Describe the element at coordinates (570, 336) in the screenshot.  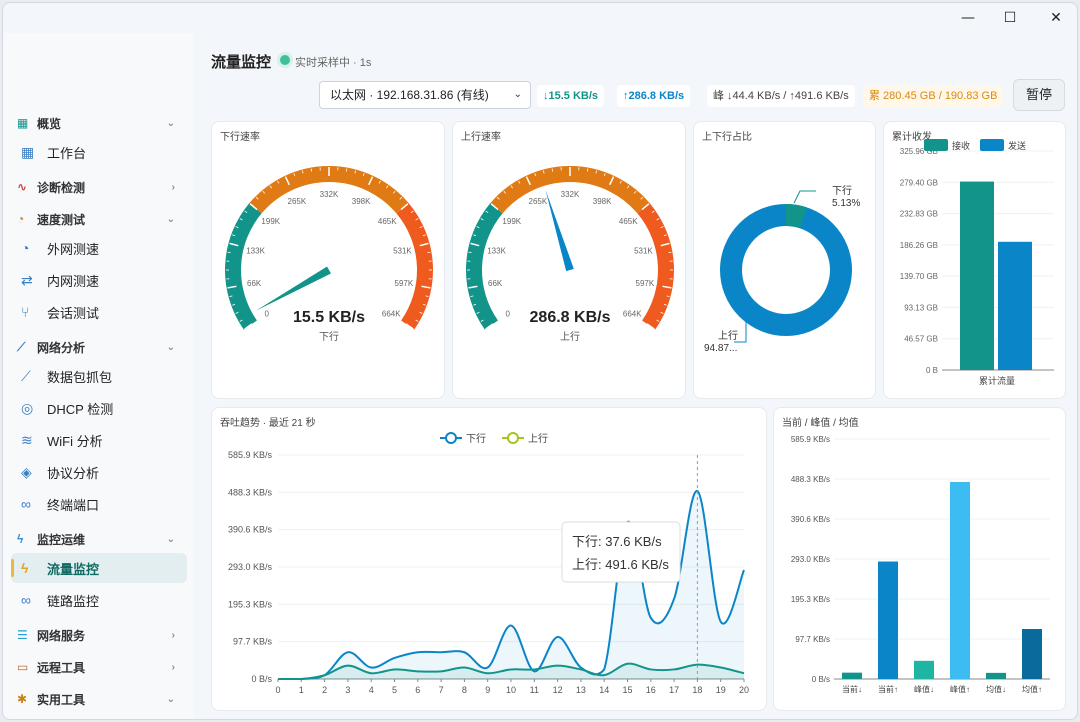
I see `gauge-label: 上行` at that location.